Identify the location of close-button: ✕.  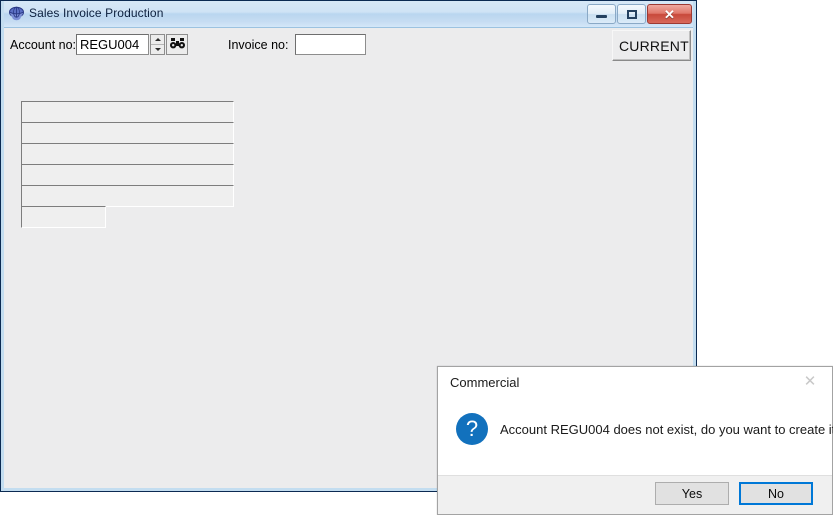
(669, 14).